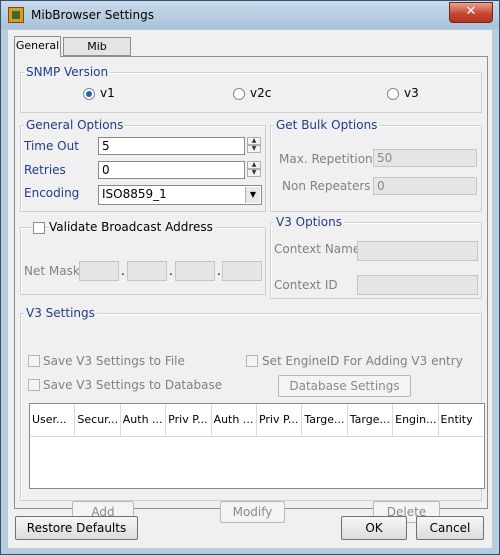 Image resolution: width=500 pixels, height=555 pixels. Describe the element at coordinates (252, 512) in the screenshot. I see `modify-button: Modify` at that location.